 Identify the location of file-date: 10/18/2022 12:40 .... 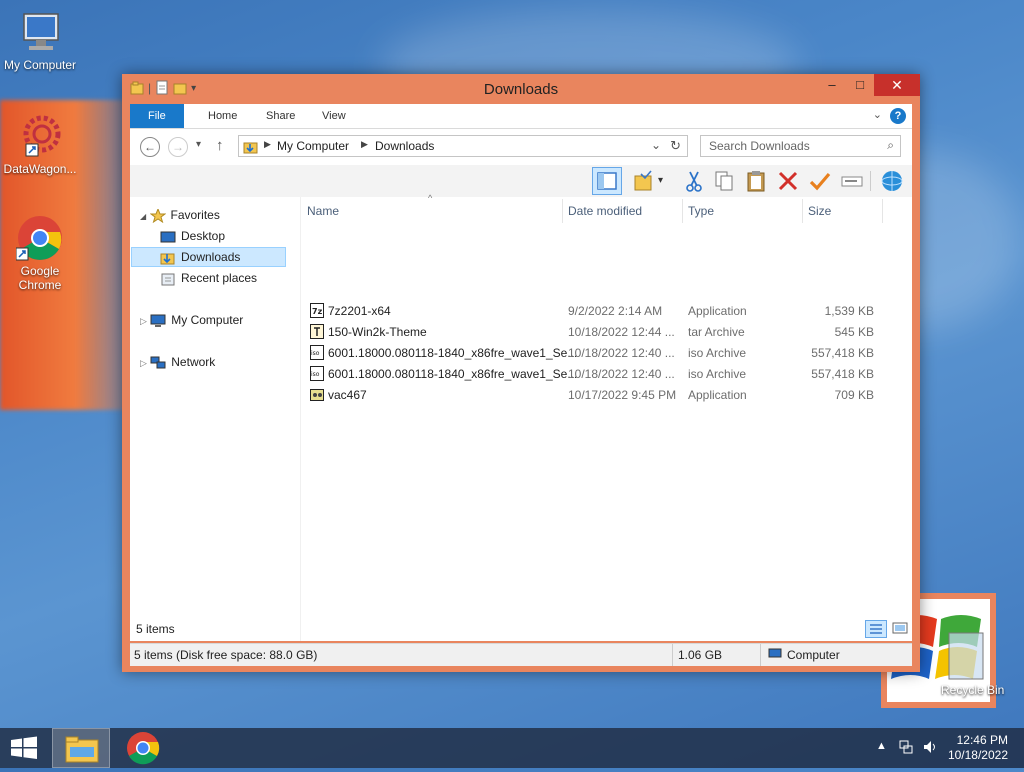
(621, 374).